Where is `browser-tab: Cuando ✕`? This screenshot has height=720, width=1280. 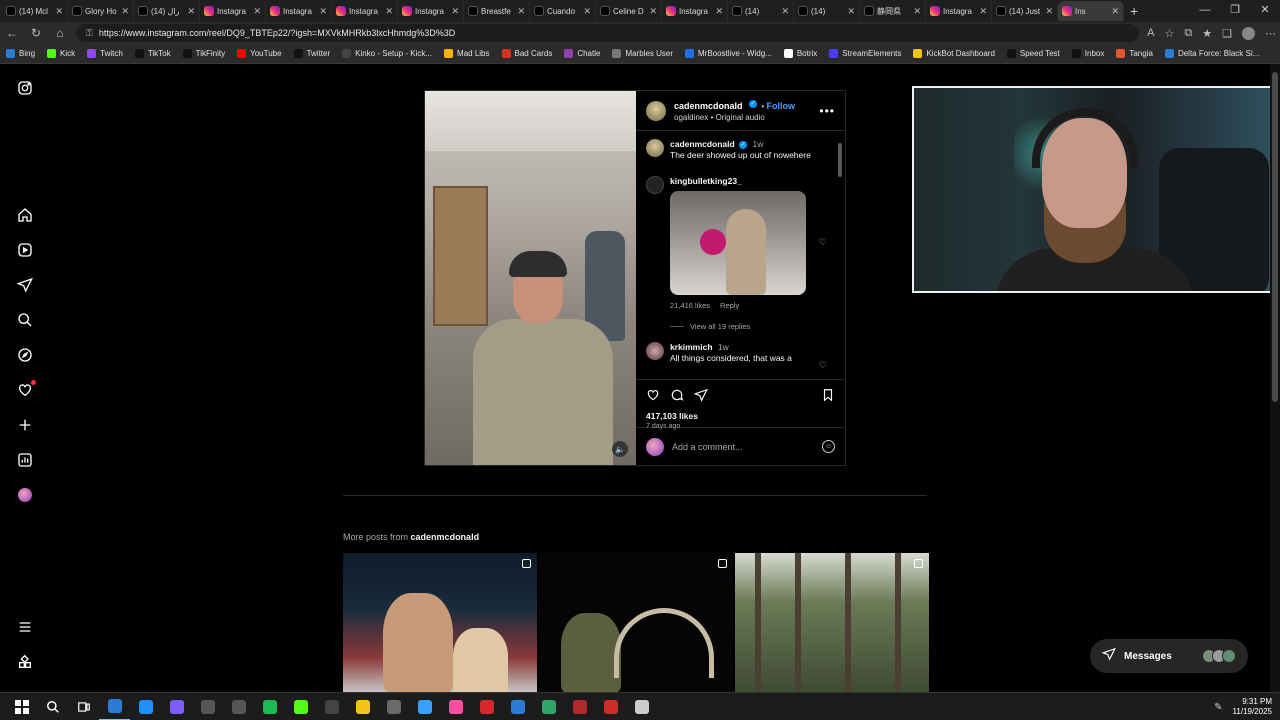
browser-tab: Cuando ✕ is located at coordinates (563, 11).